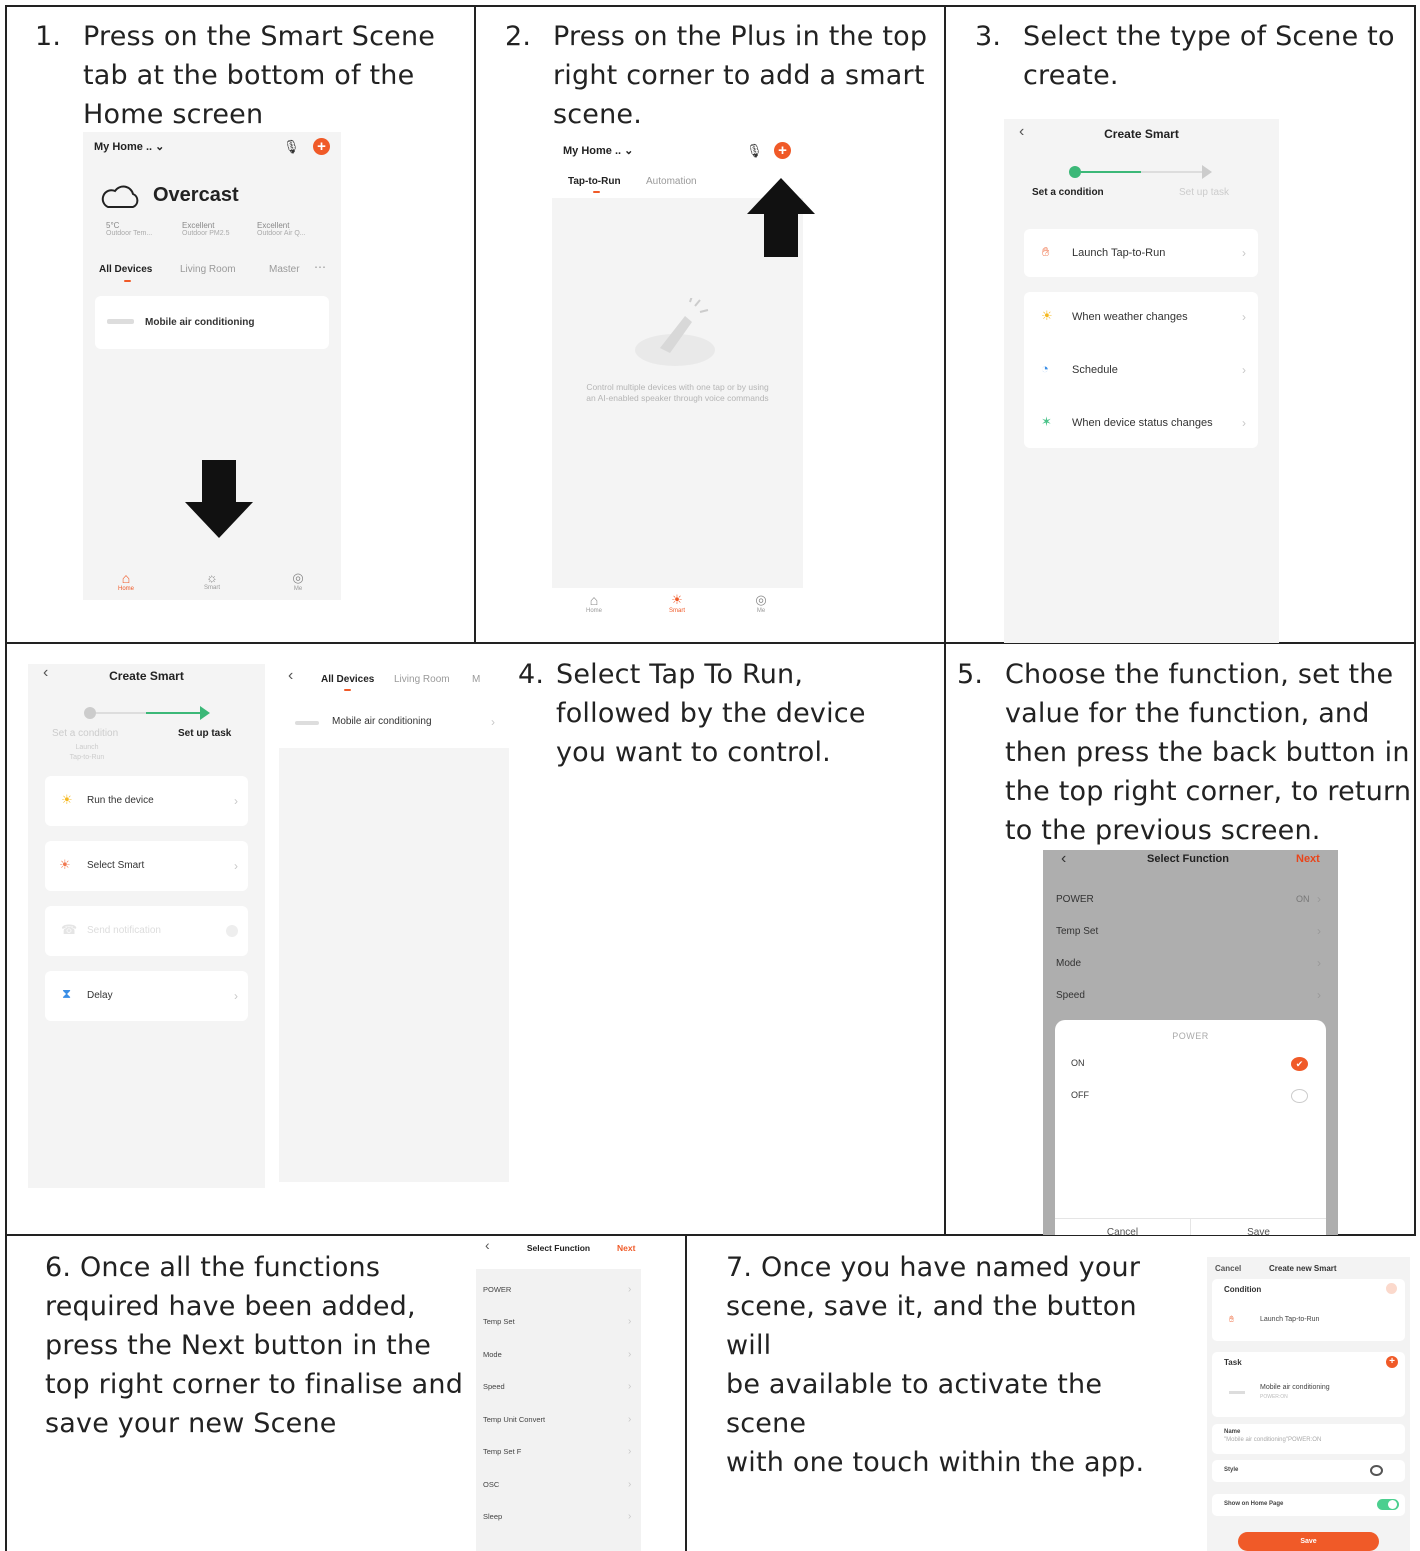  What do you see at coordinates (1392, 1362) in the screenshot?
I see `add-icon: +` at bounding box center [1392, 1362].